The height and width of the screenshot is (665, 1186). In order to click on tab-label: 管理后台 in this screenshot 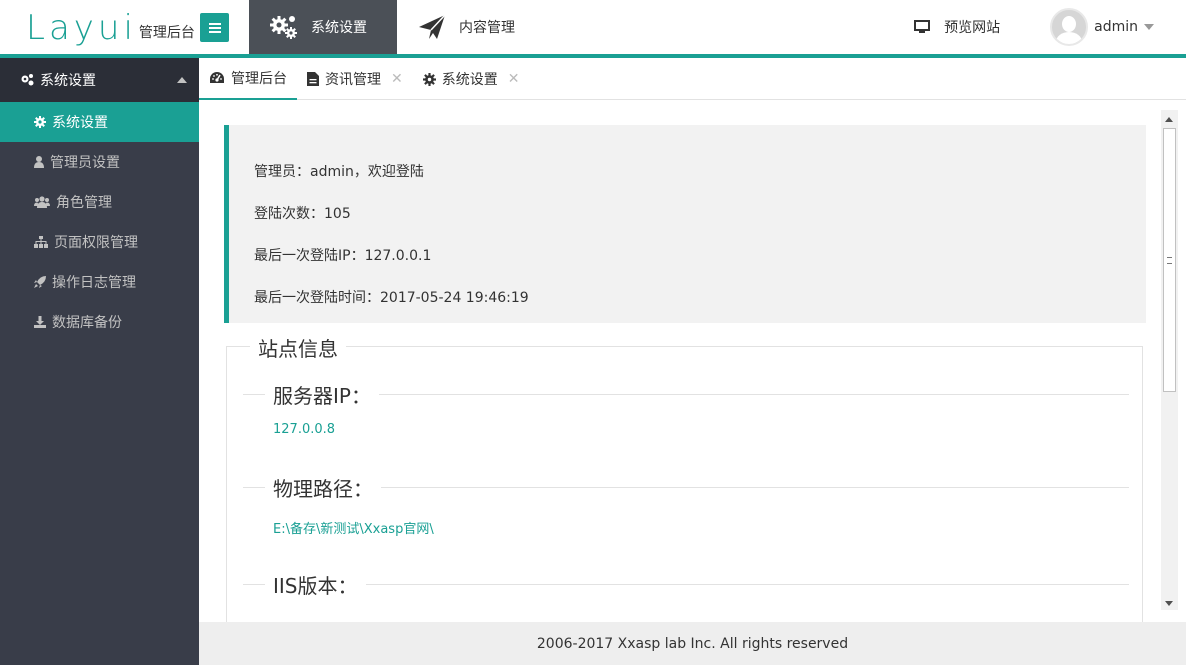, I will do `click(259, 79)`.